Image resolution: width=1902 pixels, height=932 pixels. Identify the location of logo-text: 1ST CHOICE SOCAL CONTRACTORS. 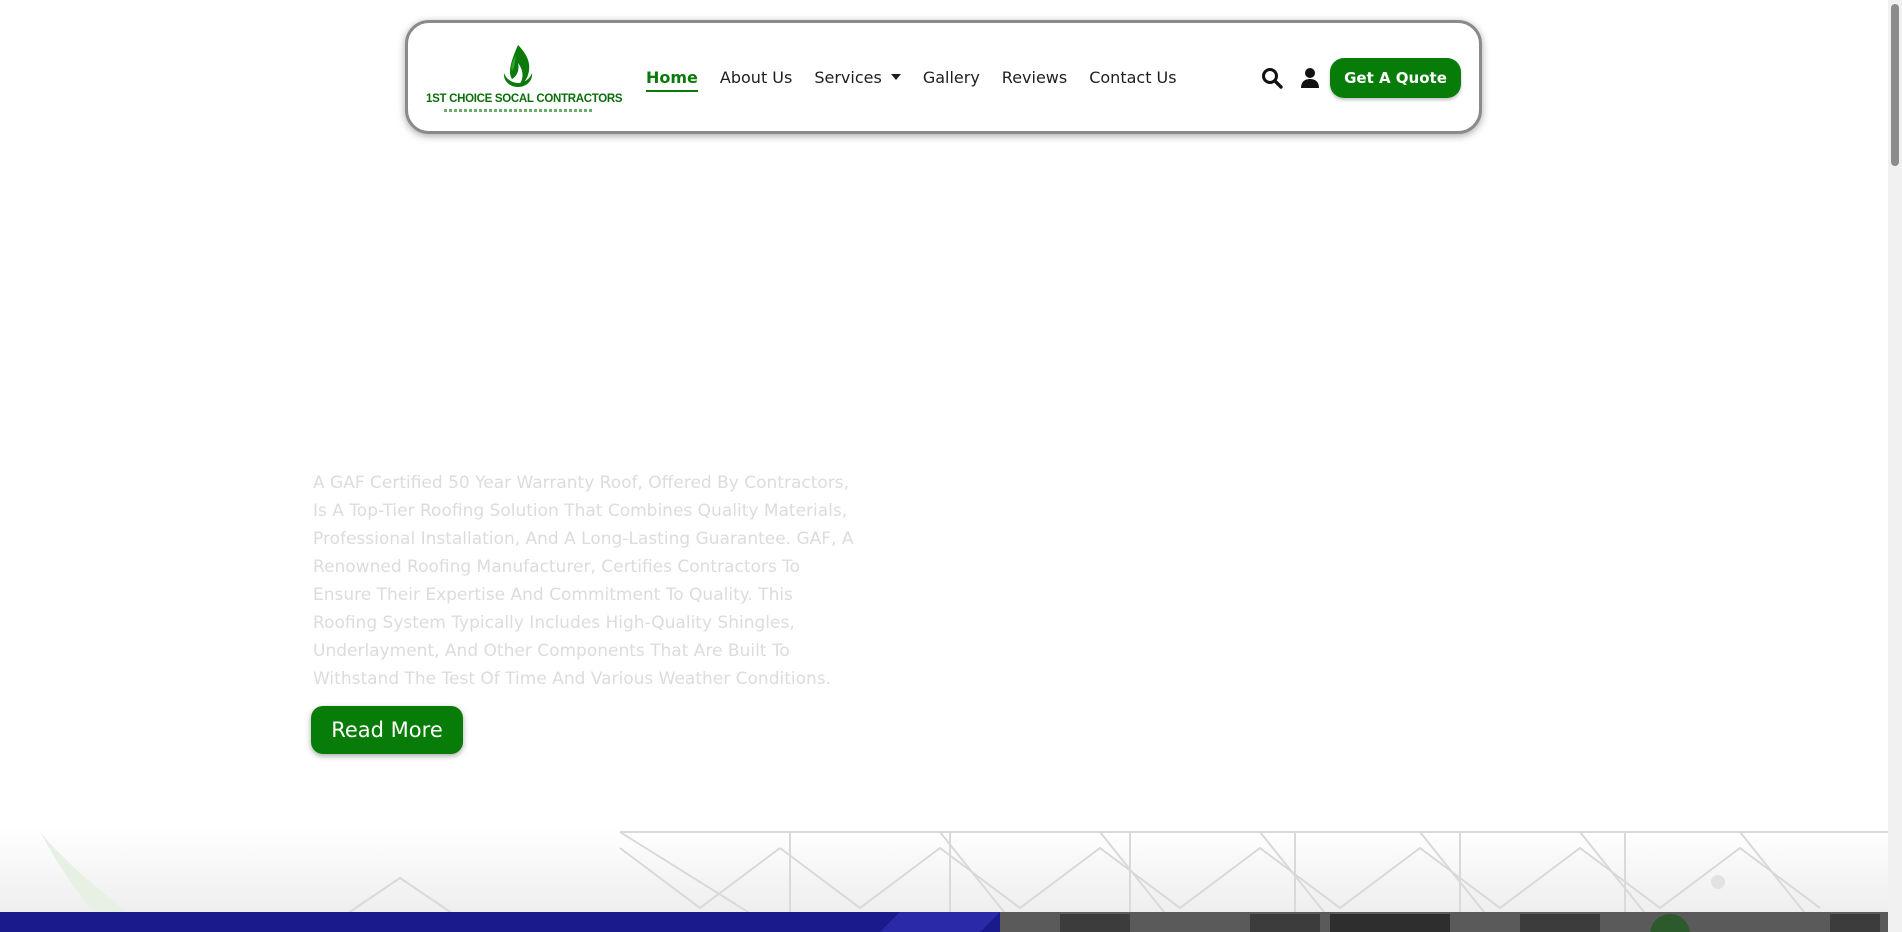
(524, 99).